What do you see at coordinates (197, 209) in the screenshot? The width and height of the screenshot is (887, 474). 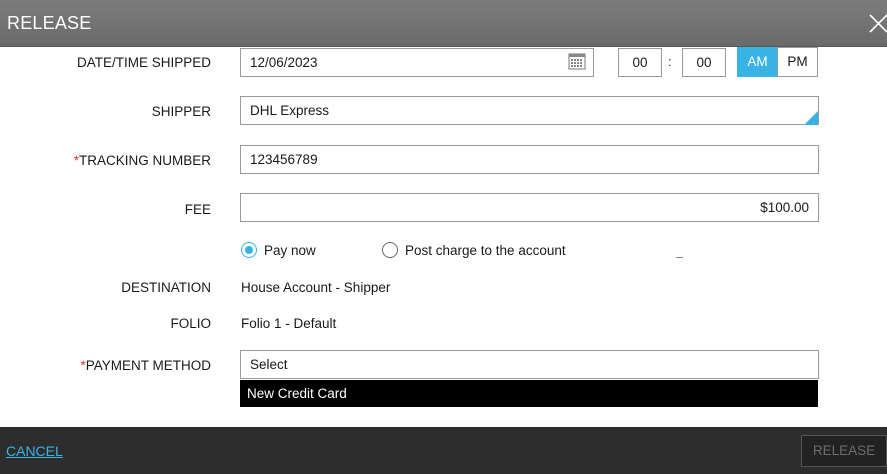 I see `fee-label: FEE` at bounding box center [197, 209].